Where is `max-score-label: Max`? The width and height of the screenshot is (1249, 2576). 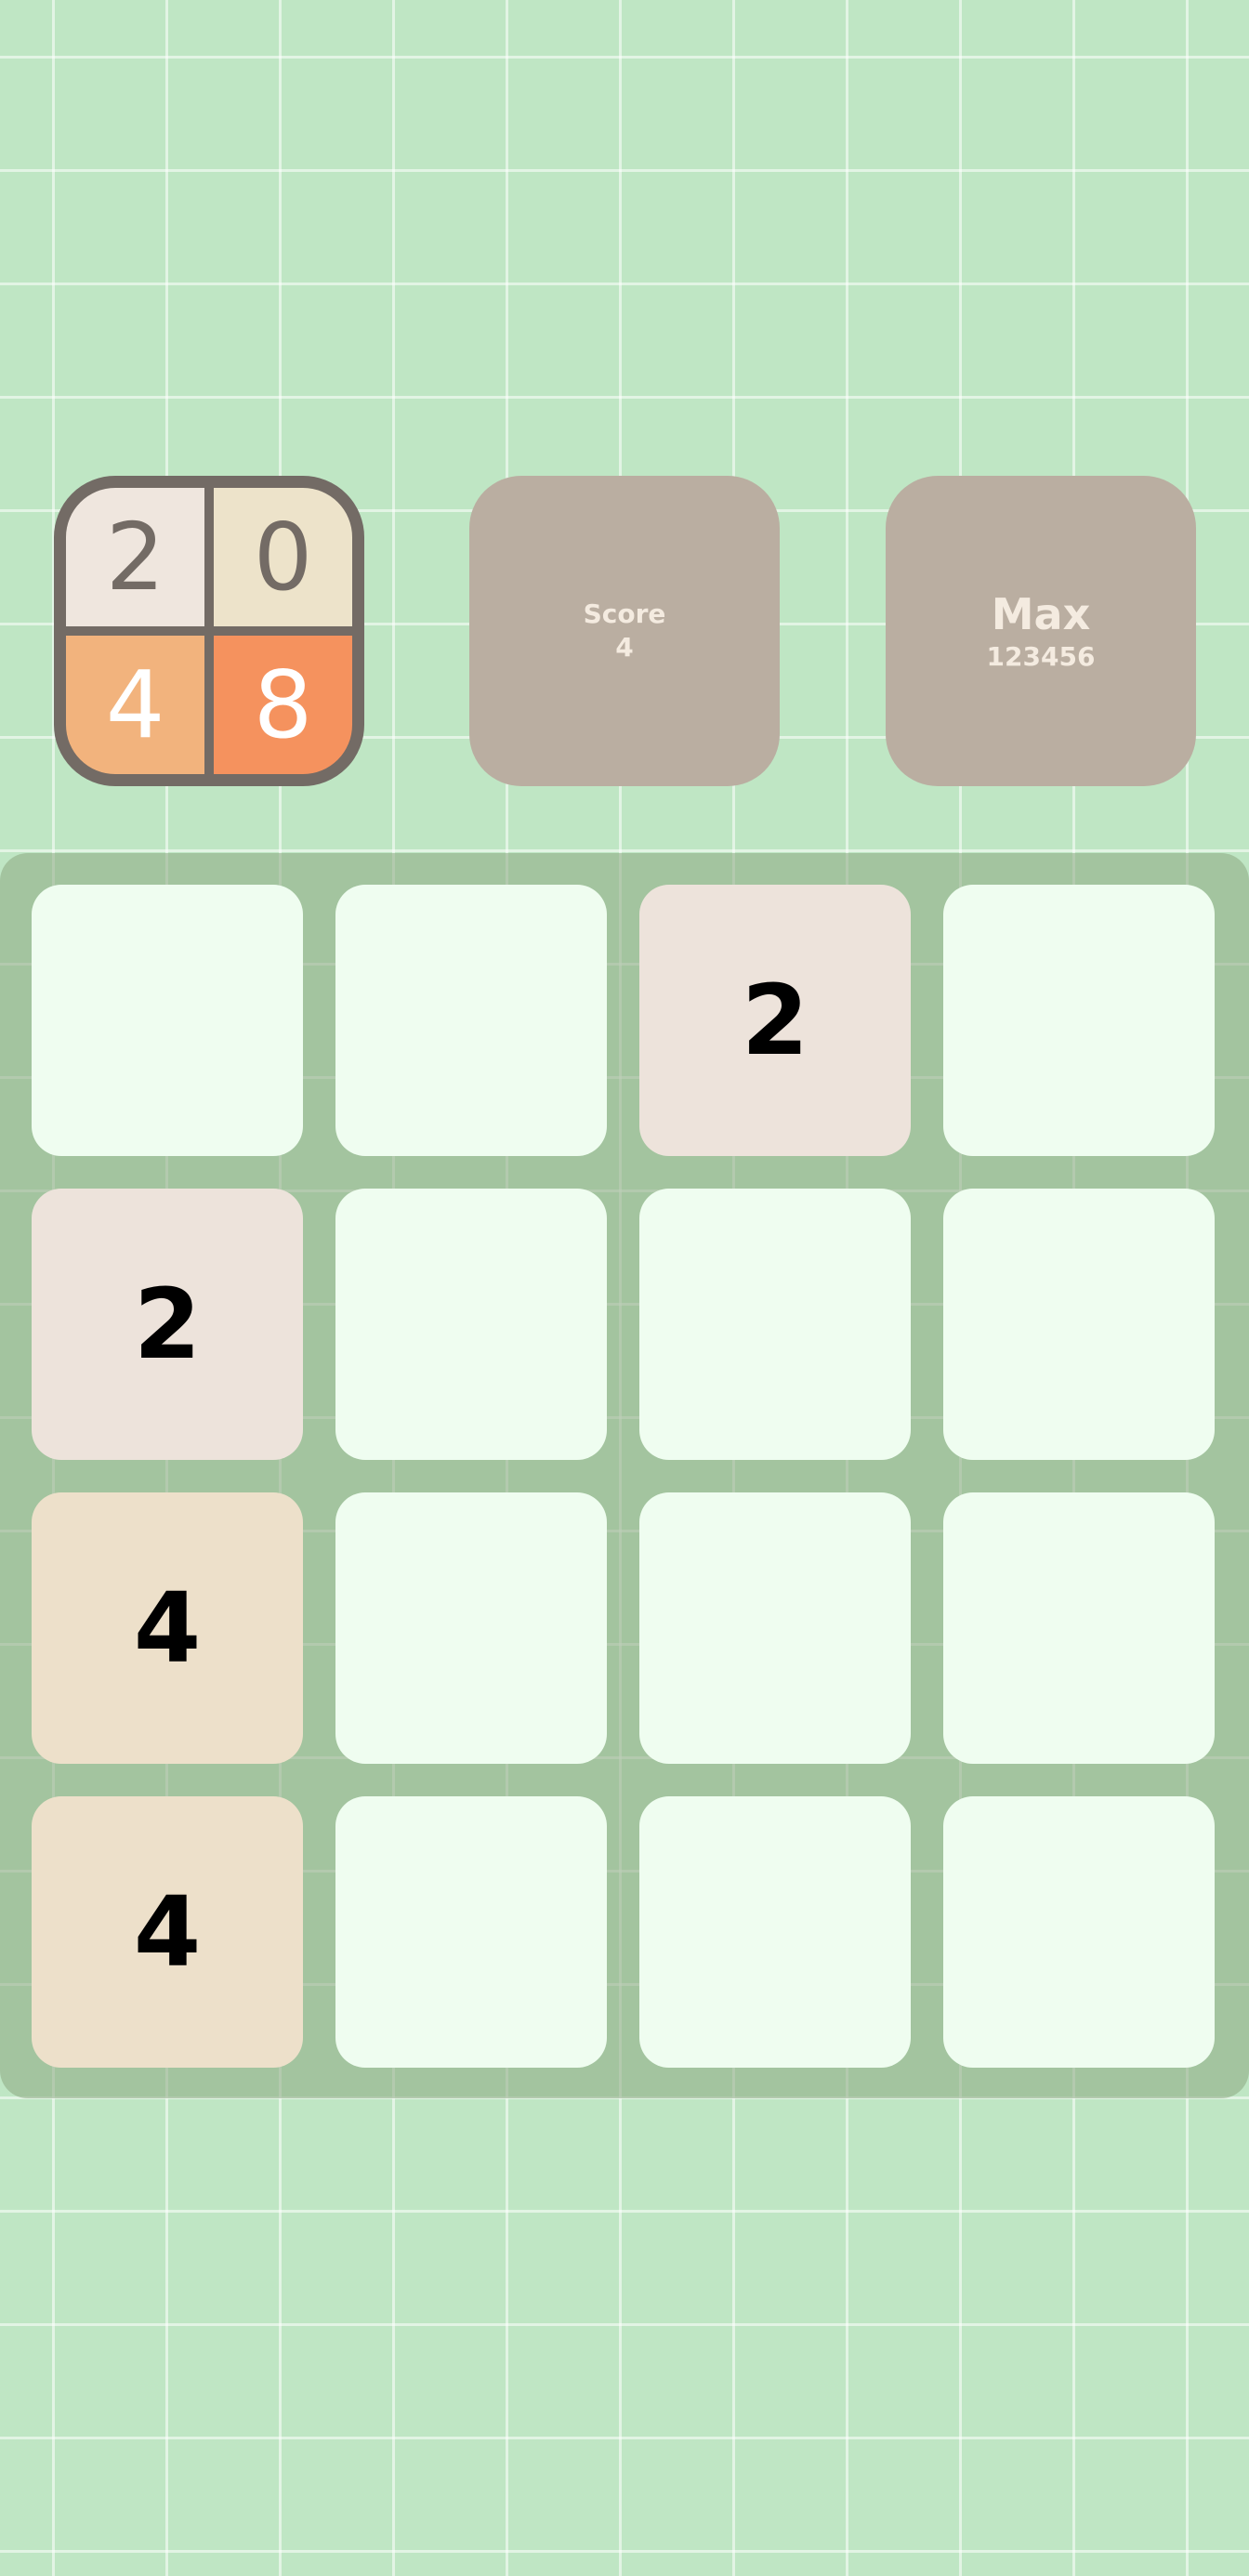
max-score-label: Max is located at coordinates (1041, 614).